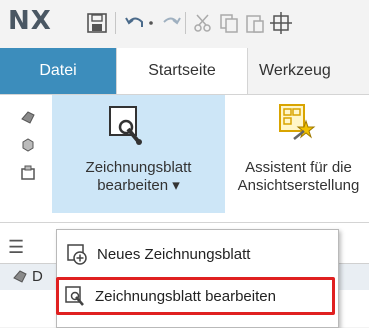  I want to click on nx-logo: NX, so click(30, 21).